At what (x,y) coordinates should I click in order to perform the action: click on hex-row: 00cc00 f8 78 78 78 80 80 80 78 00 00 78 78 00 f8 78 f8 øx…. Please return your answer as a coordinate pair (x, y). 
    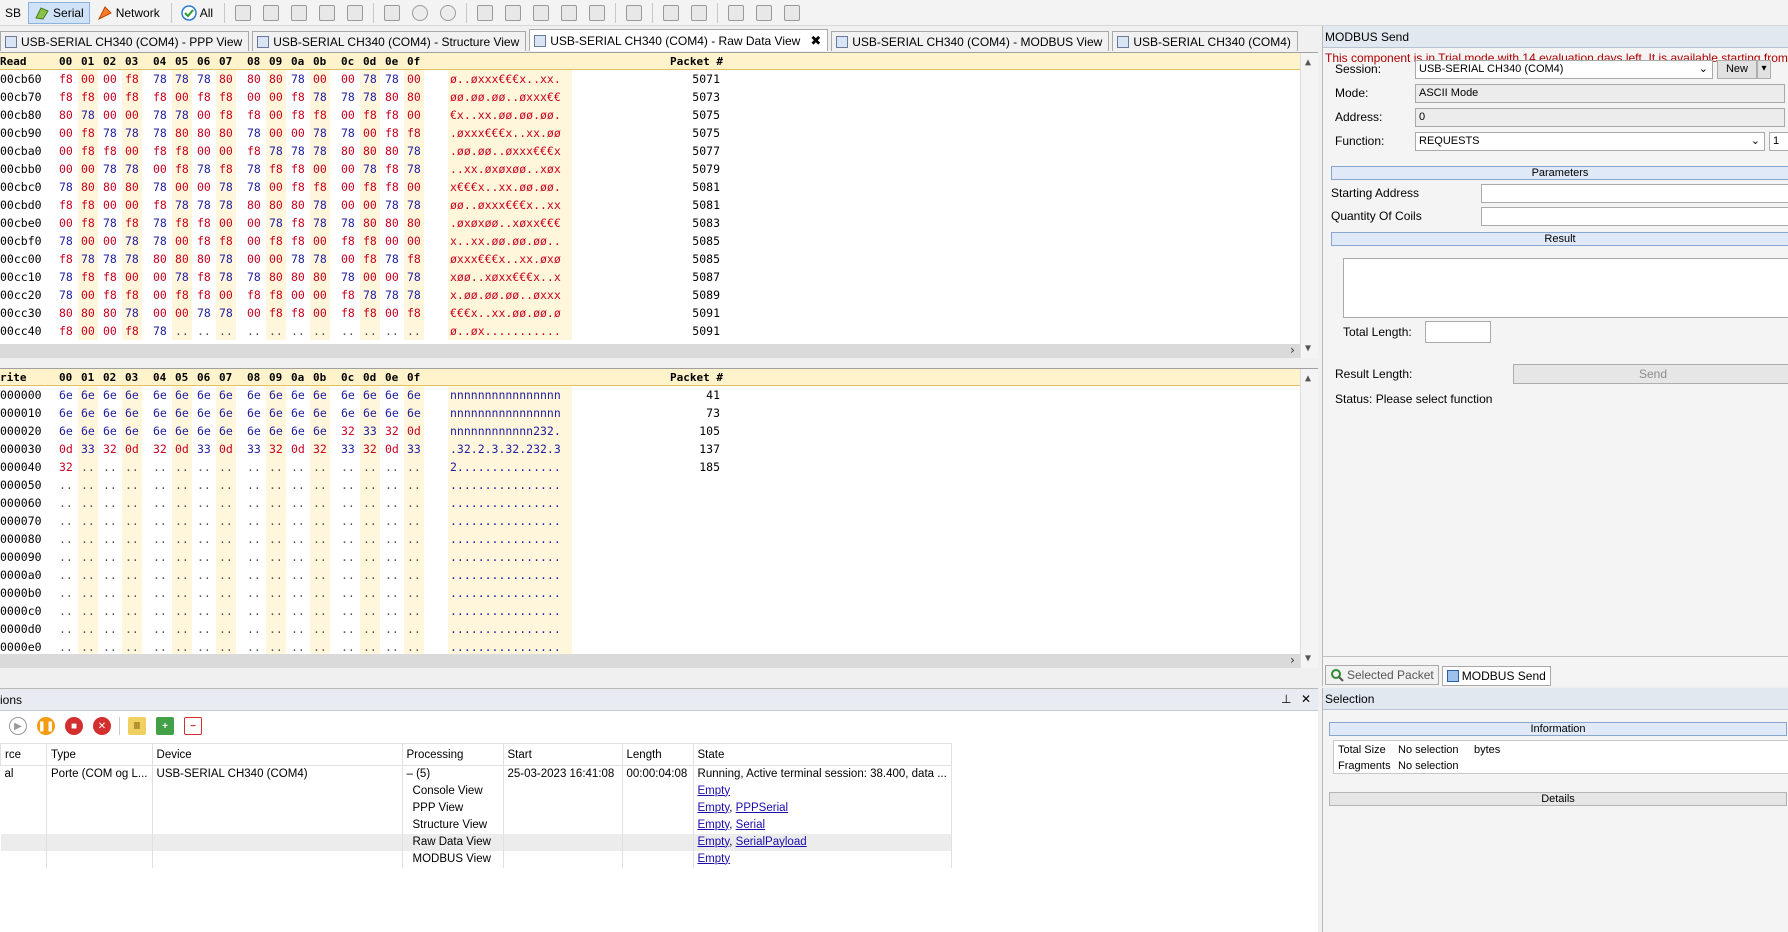
    Looking at the image, I should click on (650, 259).